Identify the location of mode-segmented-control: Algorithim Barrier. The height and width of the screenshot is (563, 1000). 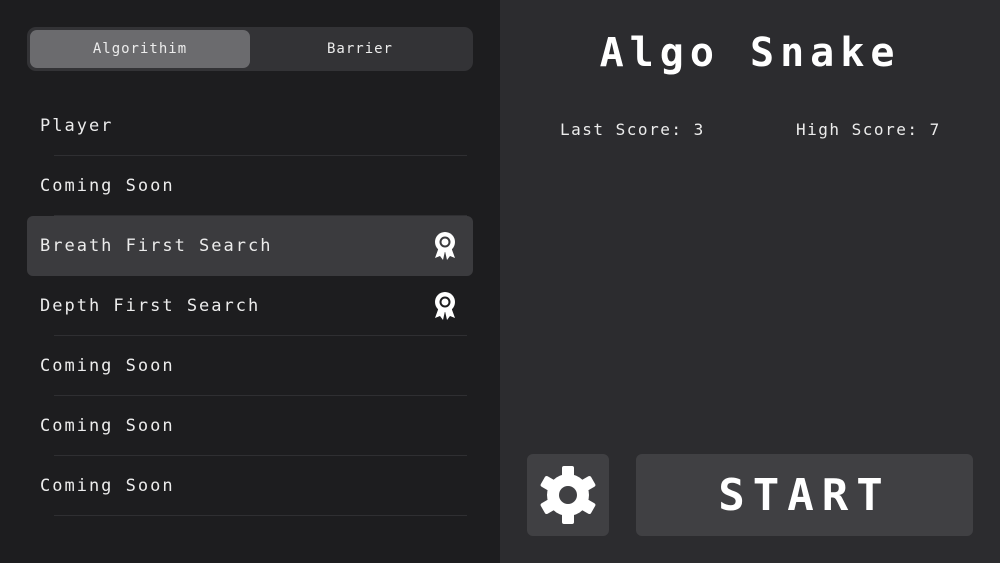
(250, 49).